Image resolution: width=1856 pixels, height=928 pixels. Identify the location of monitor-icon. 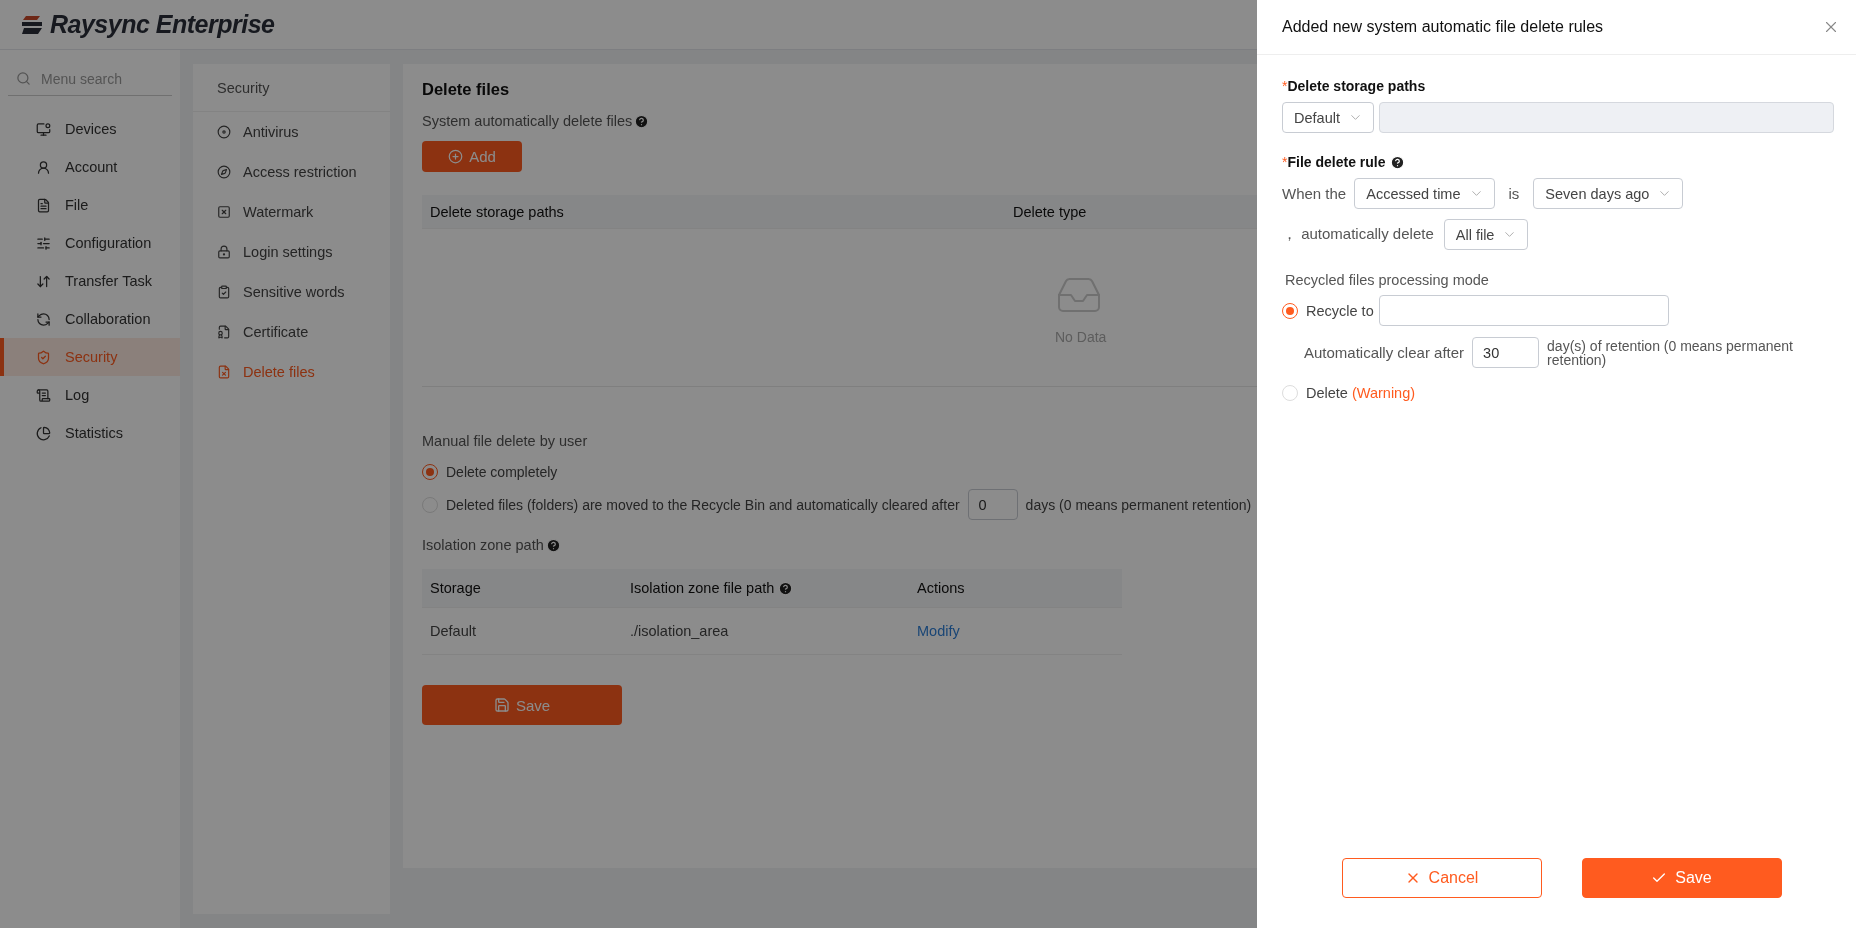
(43, 129).